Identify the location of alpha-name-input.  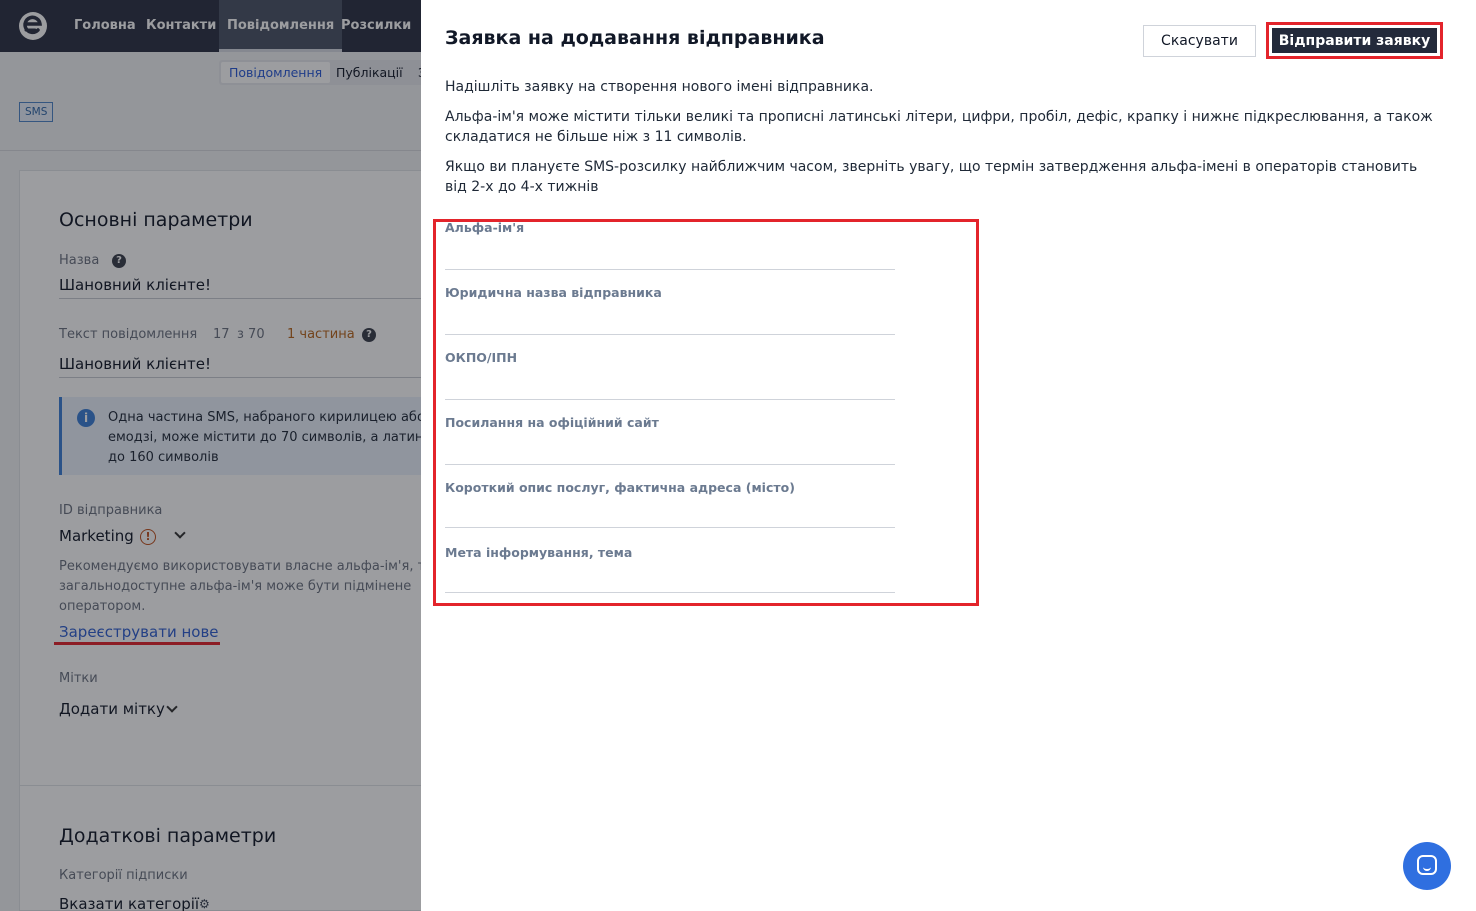
(670, 257).